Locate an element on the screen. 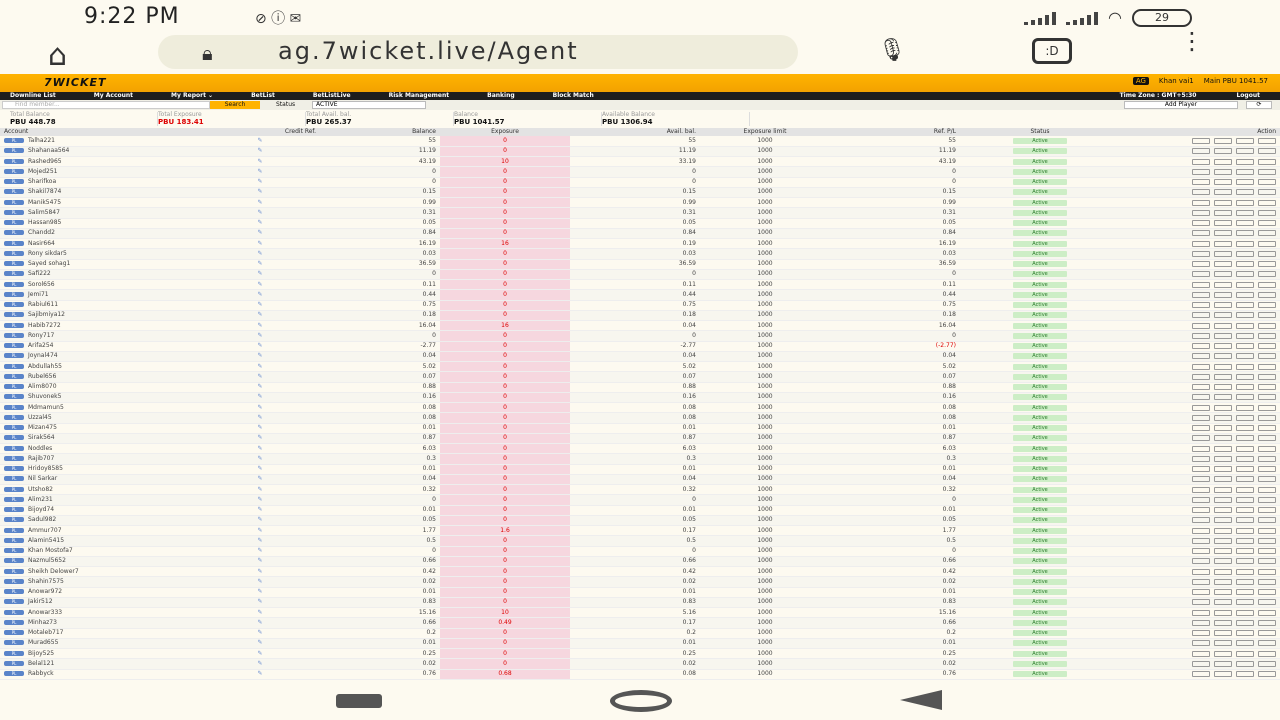 This screenshot has width=1280, height=720. col-balance: Balance is located at coordinates (380, 132).